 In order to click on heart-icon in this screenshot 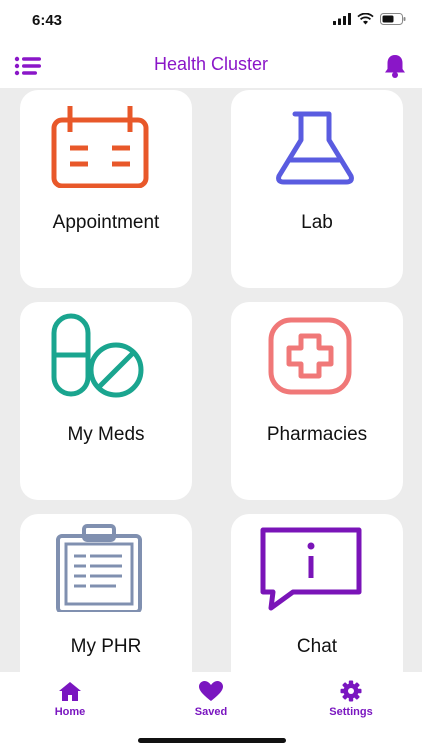, I will do `click(211, 691)`.